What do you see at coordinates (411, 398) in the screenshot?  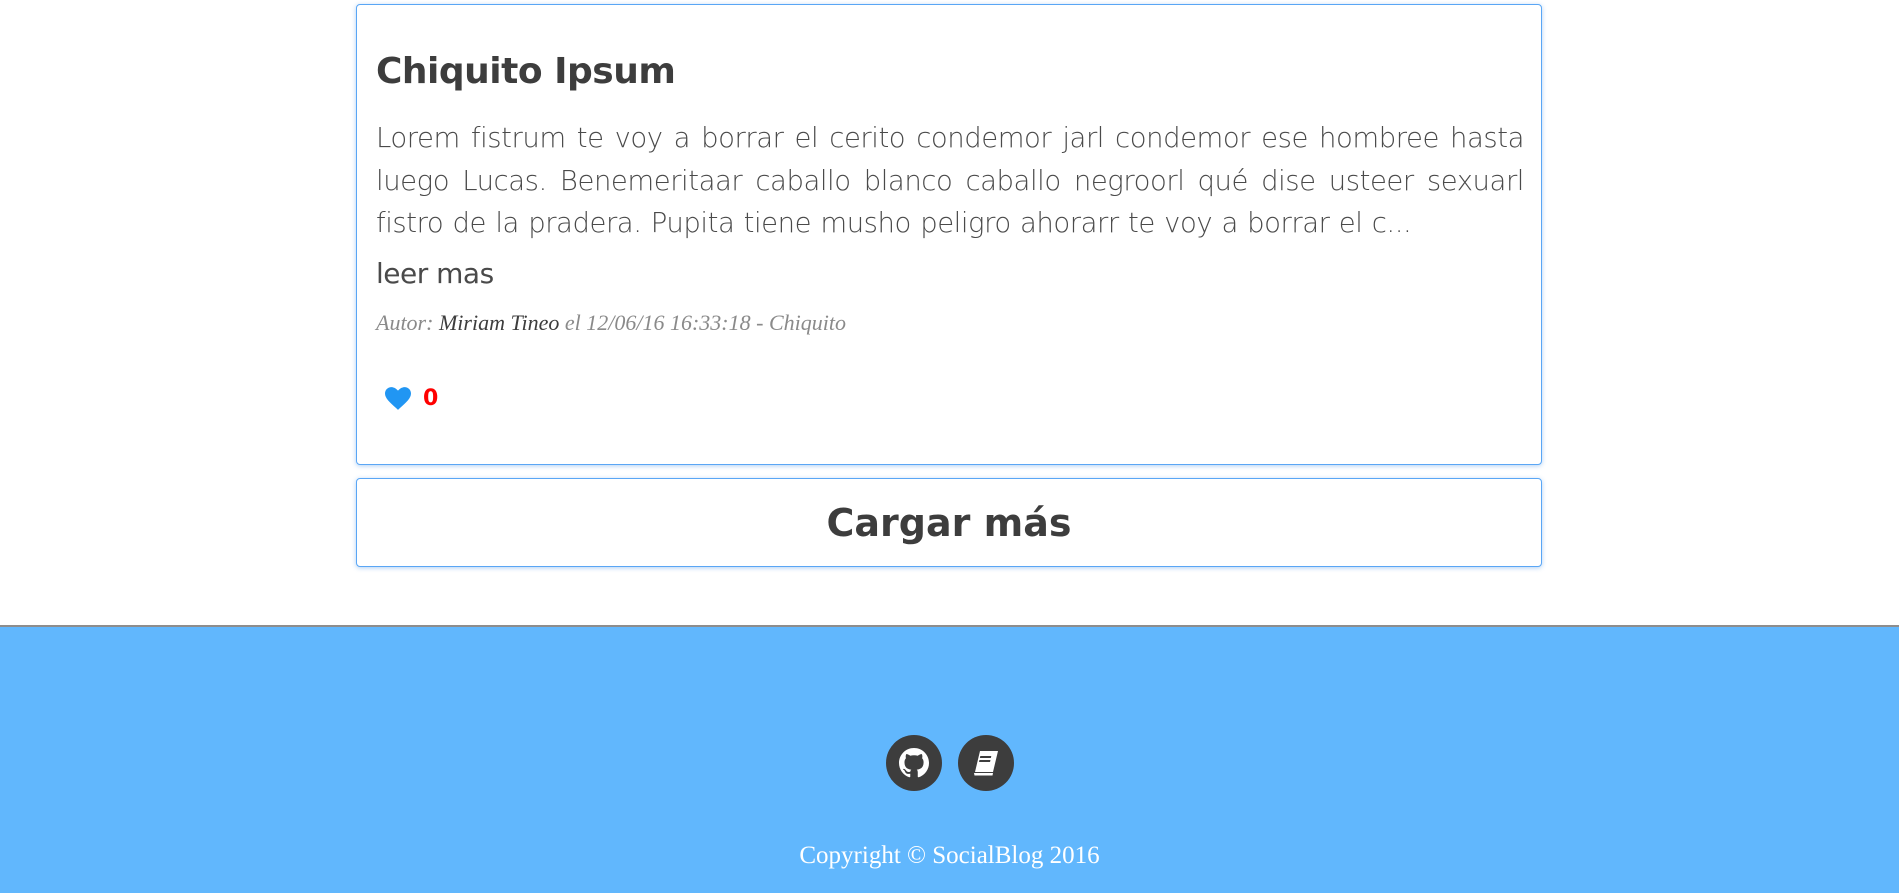 I see `like-row: 0` at bounding box center [411, 398].